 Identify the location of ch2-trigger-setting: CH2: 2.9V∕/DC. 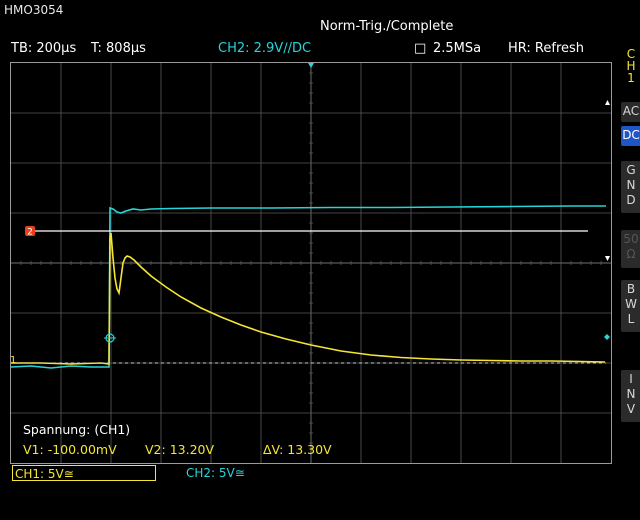
(264, 48).